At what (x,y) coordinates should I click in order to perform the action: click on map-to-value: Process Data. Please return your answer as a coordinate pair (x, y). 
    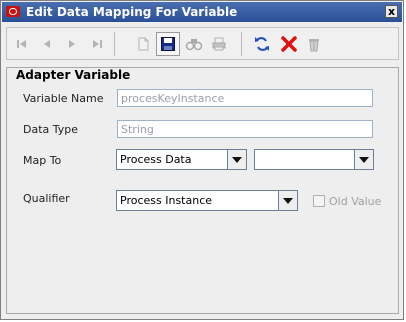
    Looking at the image, I should click on (156, 159).